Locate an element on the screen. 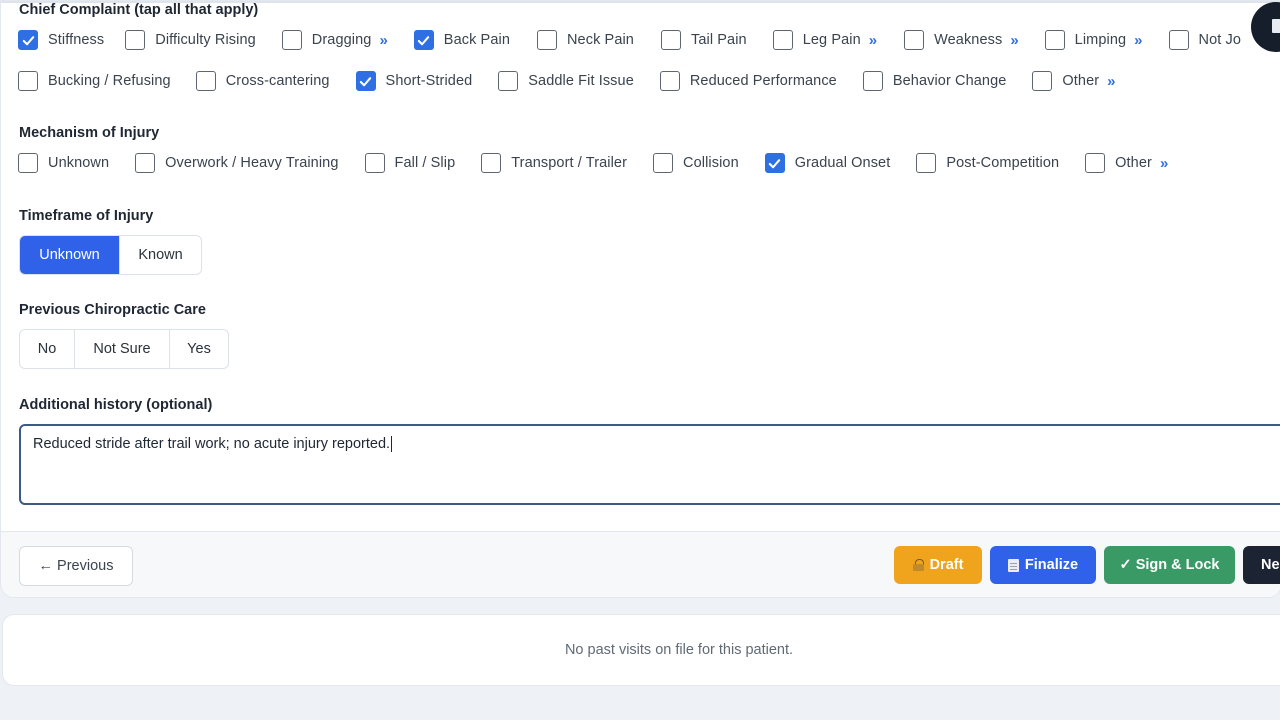 This screenshot has width=1280, height=720. checkbox-dragging: Dragging » is located at coordinates (334, 40).